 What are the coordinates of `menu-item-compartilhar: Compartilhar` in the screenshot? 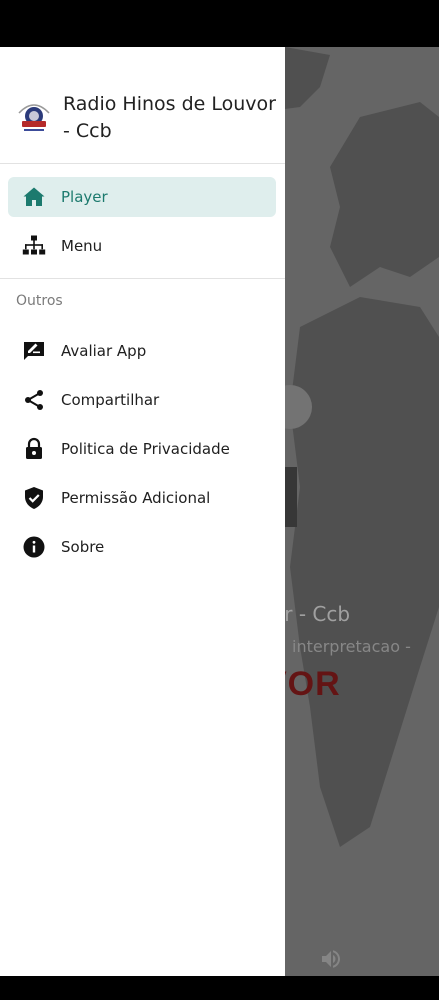 It's located at (142, 400).